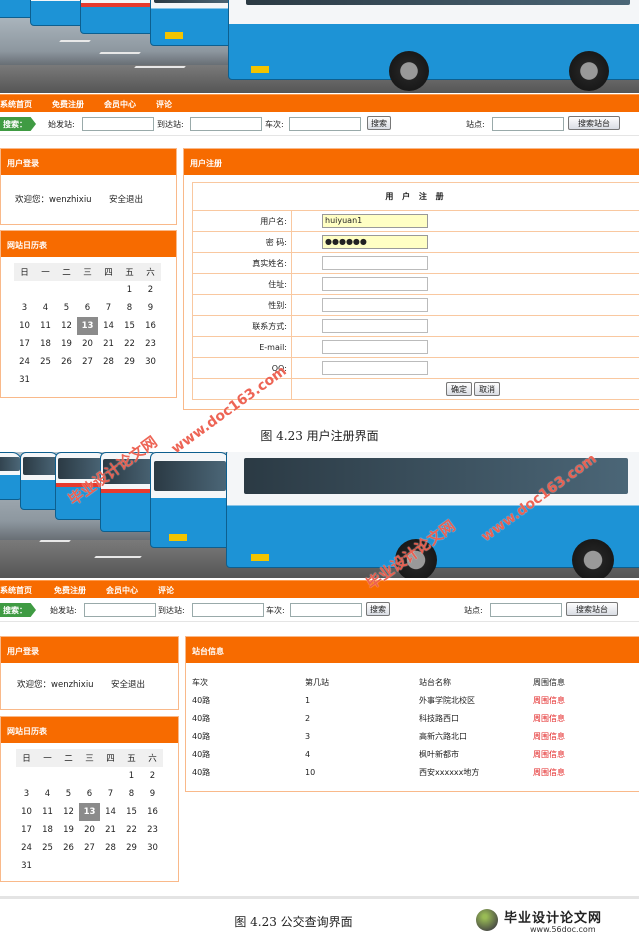 The image size is (639, 939). I want to click on logout-link-2: 安全退出, so click(128, 684).